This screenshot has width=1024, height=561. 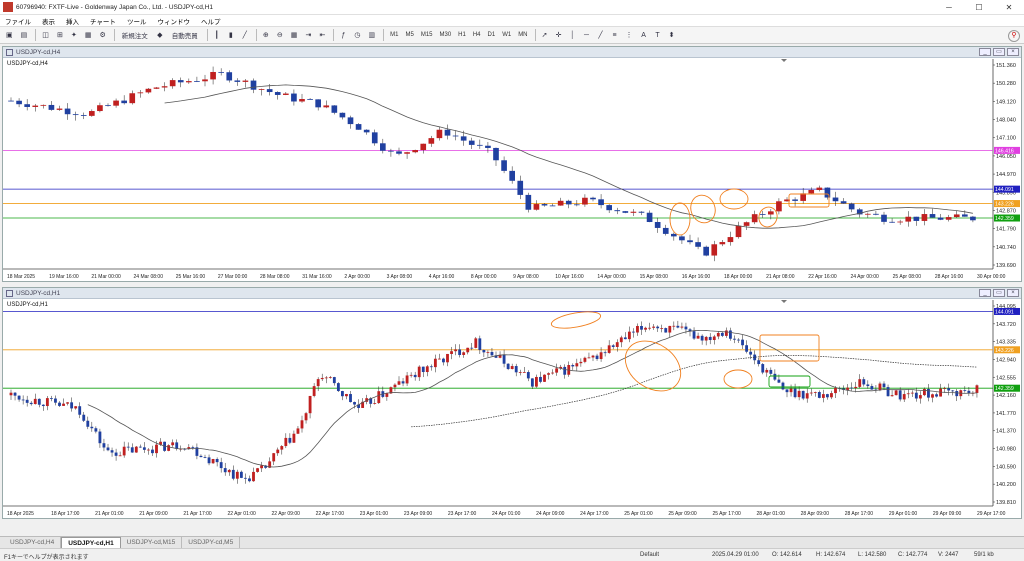 I want to click on menu-help: ヘルプ, so click(x=211, y=21).